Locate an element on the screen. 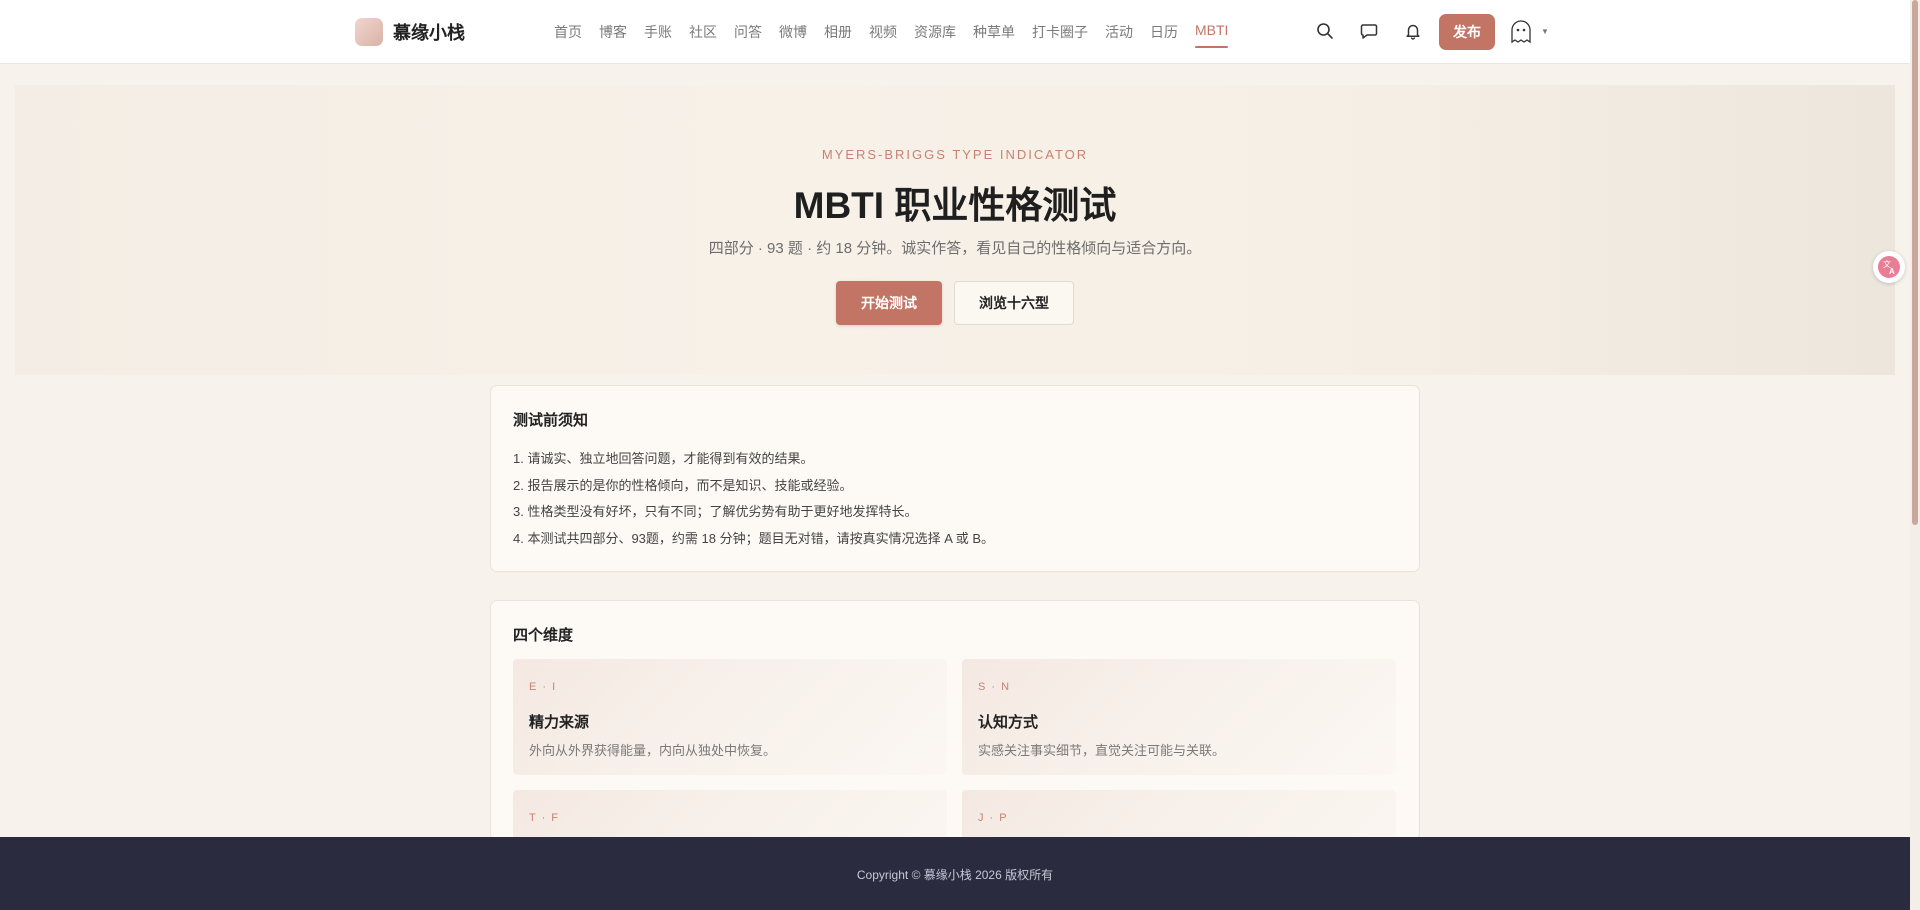  translate-icon: 文 A is located at coordinates (1889, 267).